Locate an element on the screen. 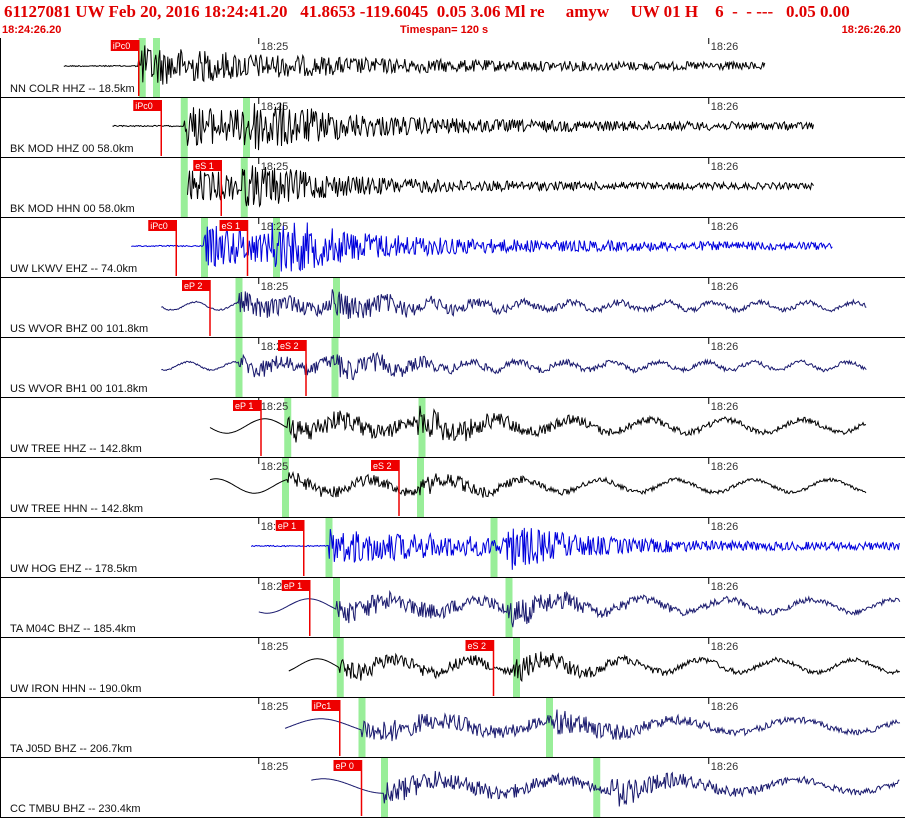 This screenshot has height=820, width=905. end-time: 18:26:26.20 is located at coordinates (871, 30).